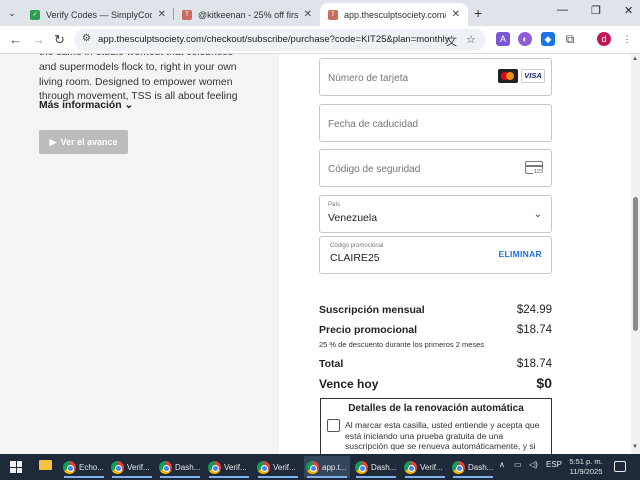 This screenshot has width=640, height=480. What do you see at coordinates (533, 464) in the screenshot?
I see `volume-icon: ◁)` at bounding box center [533, 464].